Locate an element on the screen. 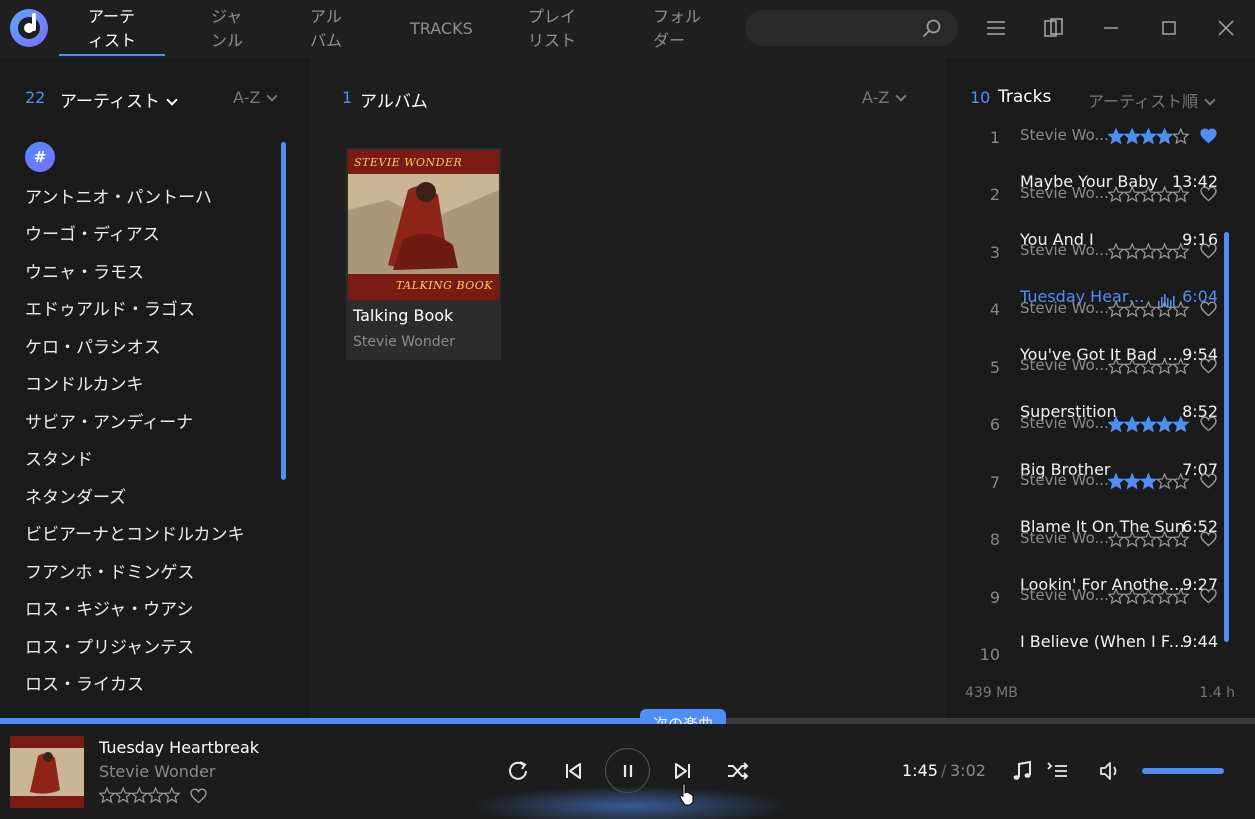 This screenshot has width=1255, height=819. artist-item: フアンホ・ドミンゲス is located at coordinates (109, 570).